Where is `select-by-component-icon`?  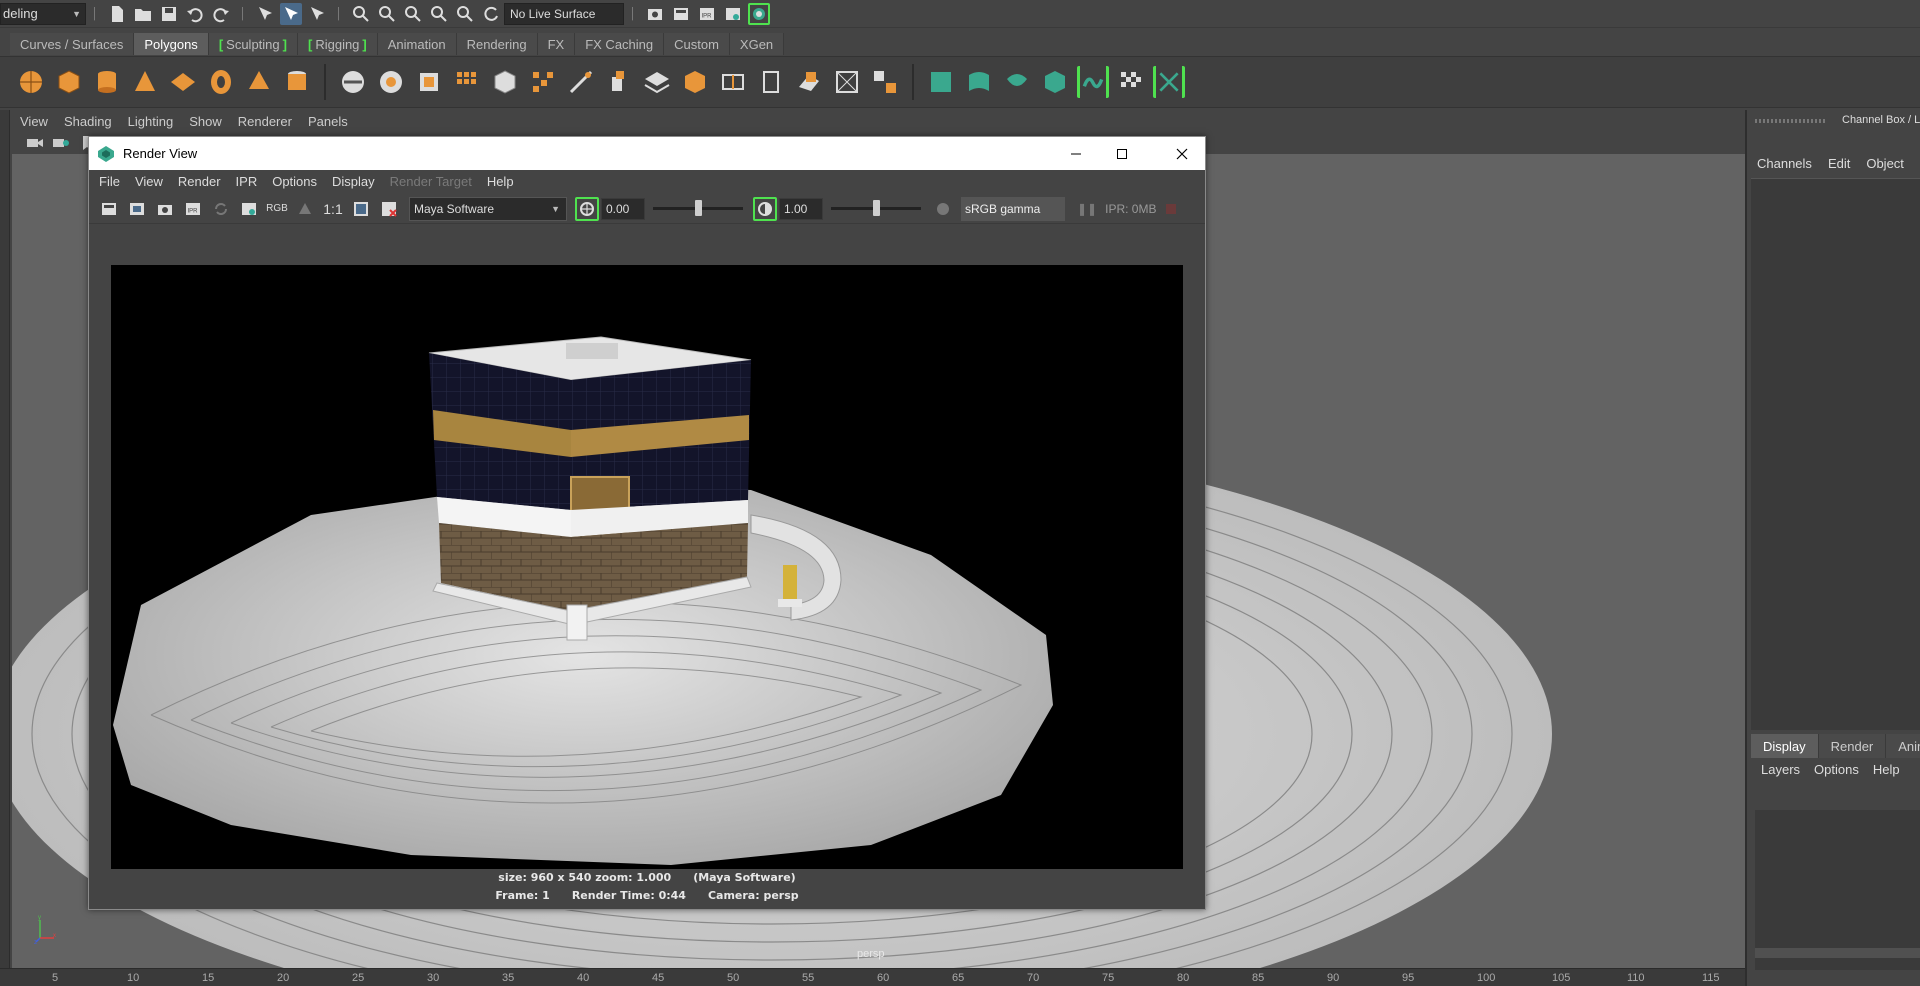
select-by-component-icon is located at coordinates (317, 14).